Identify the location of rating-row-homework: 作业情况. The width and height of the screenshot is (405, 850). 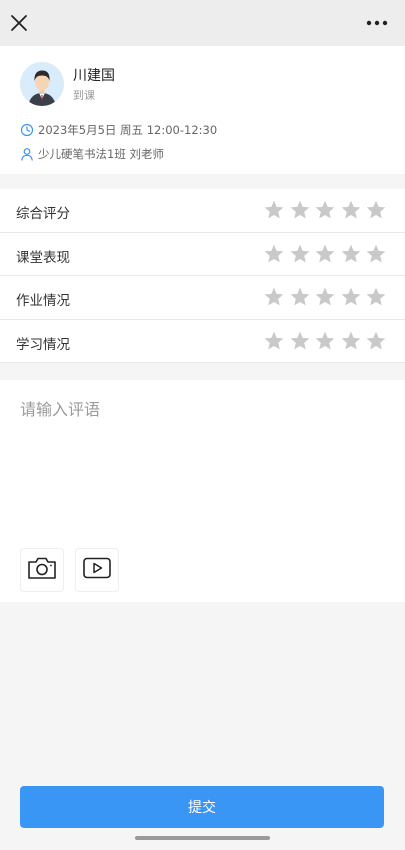
(202, 298).